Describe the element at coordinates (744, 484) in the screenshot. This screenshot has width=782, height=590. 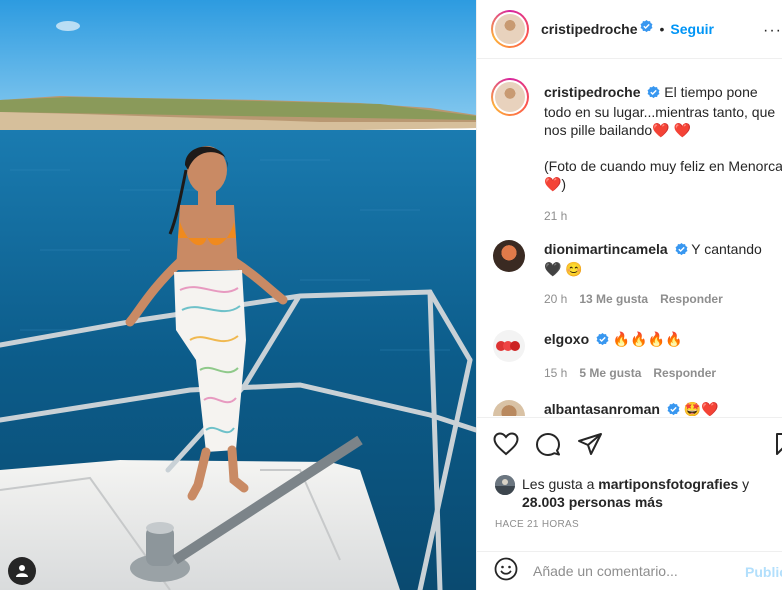
I see `likes-middle: y` at that location.